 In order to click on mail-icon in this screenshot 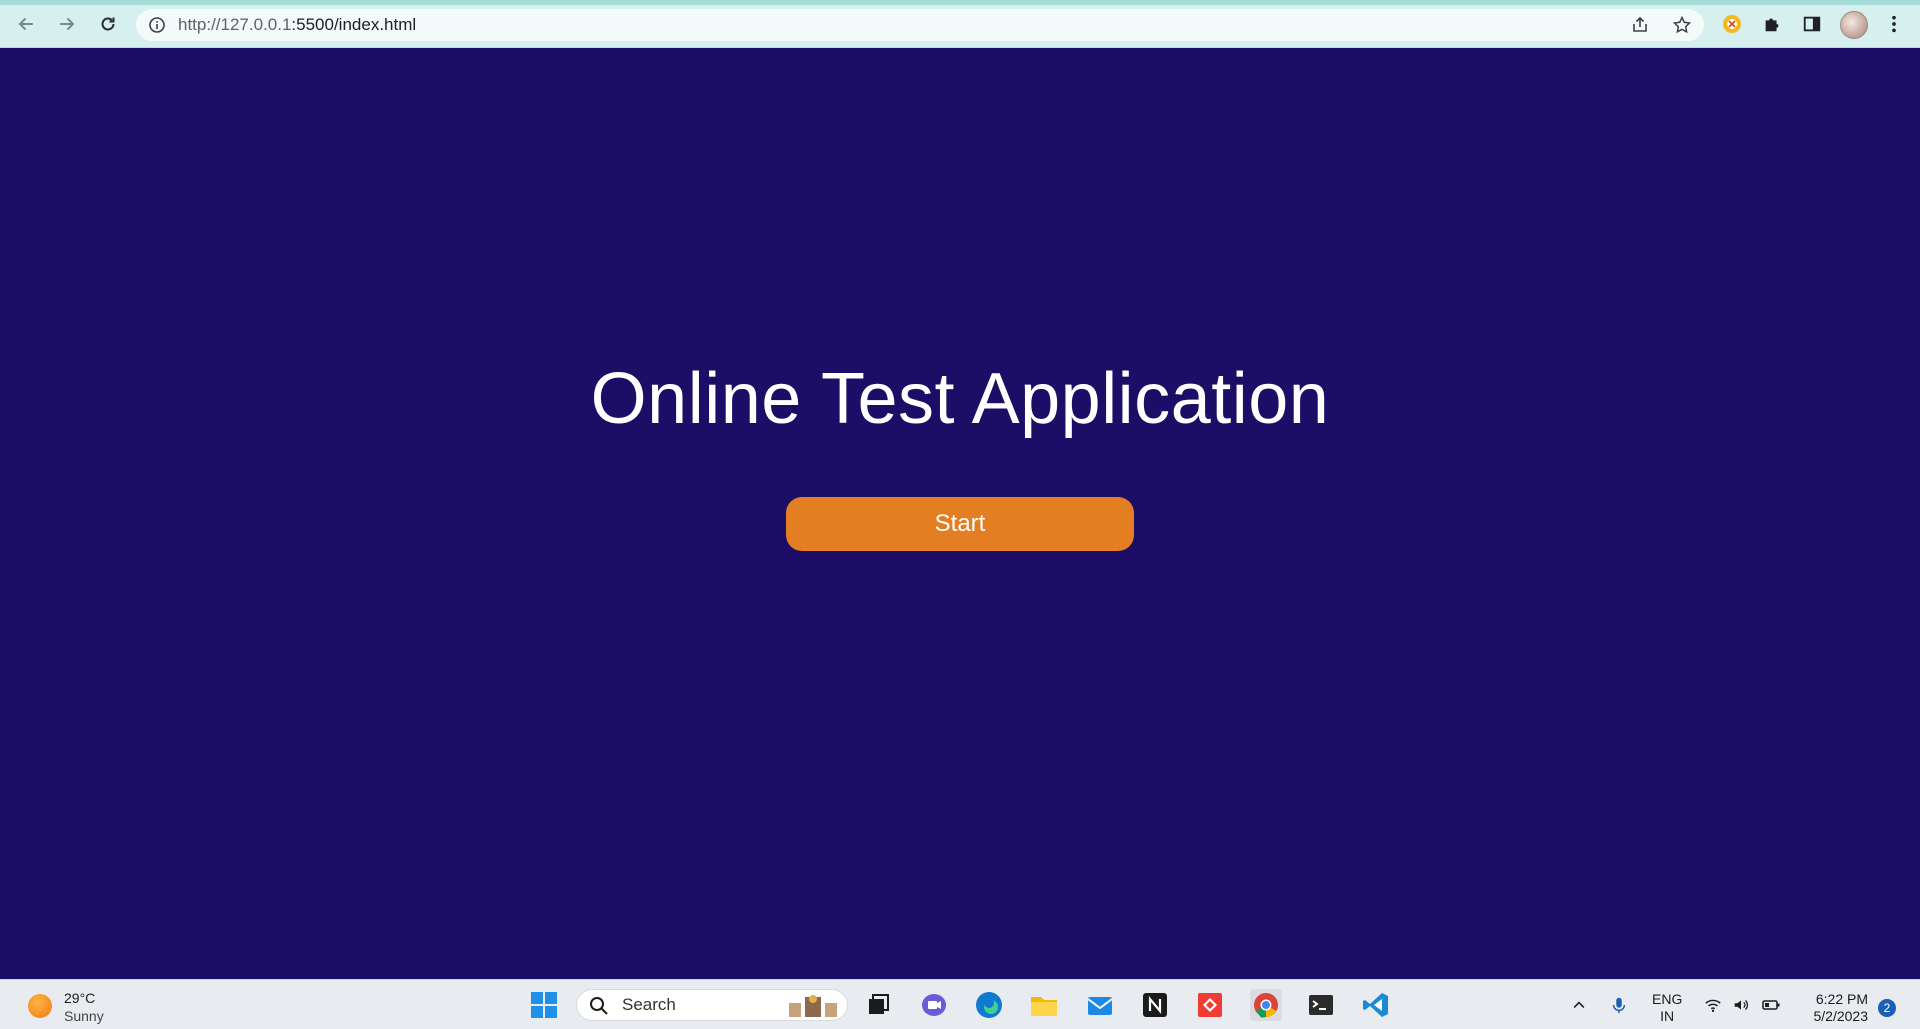, I will do `click(1100, 1006)`.